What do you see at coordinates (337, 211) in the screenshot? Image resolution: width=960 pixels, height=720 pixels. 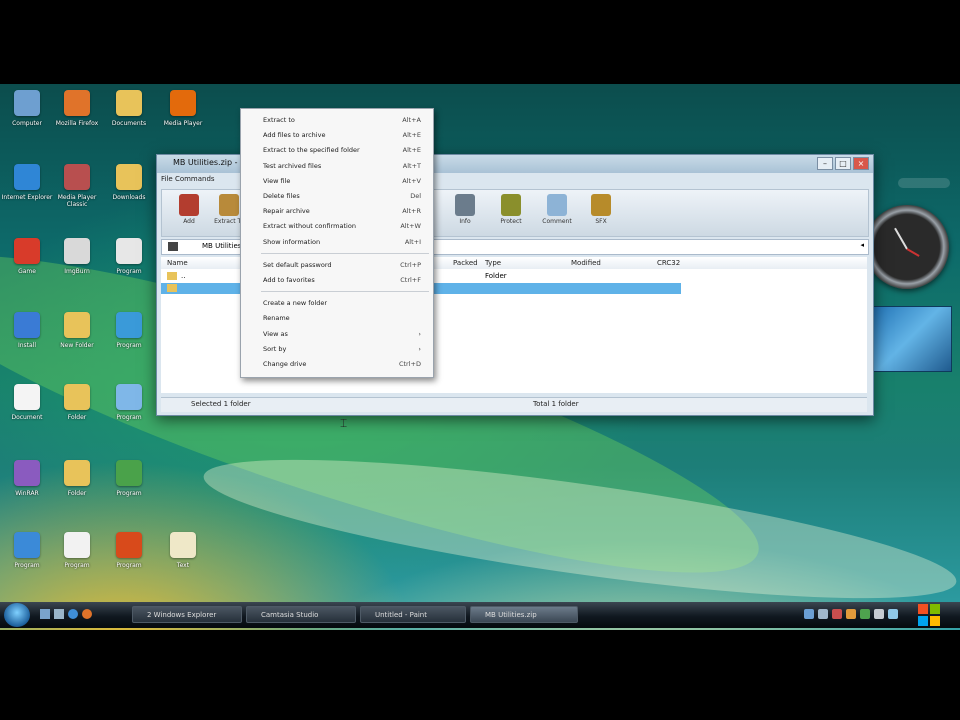 I see `menu-item: Repair archive Alt+R` at bounding box center [337, 211].